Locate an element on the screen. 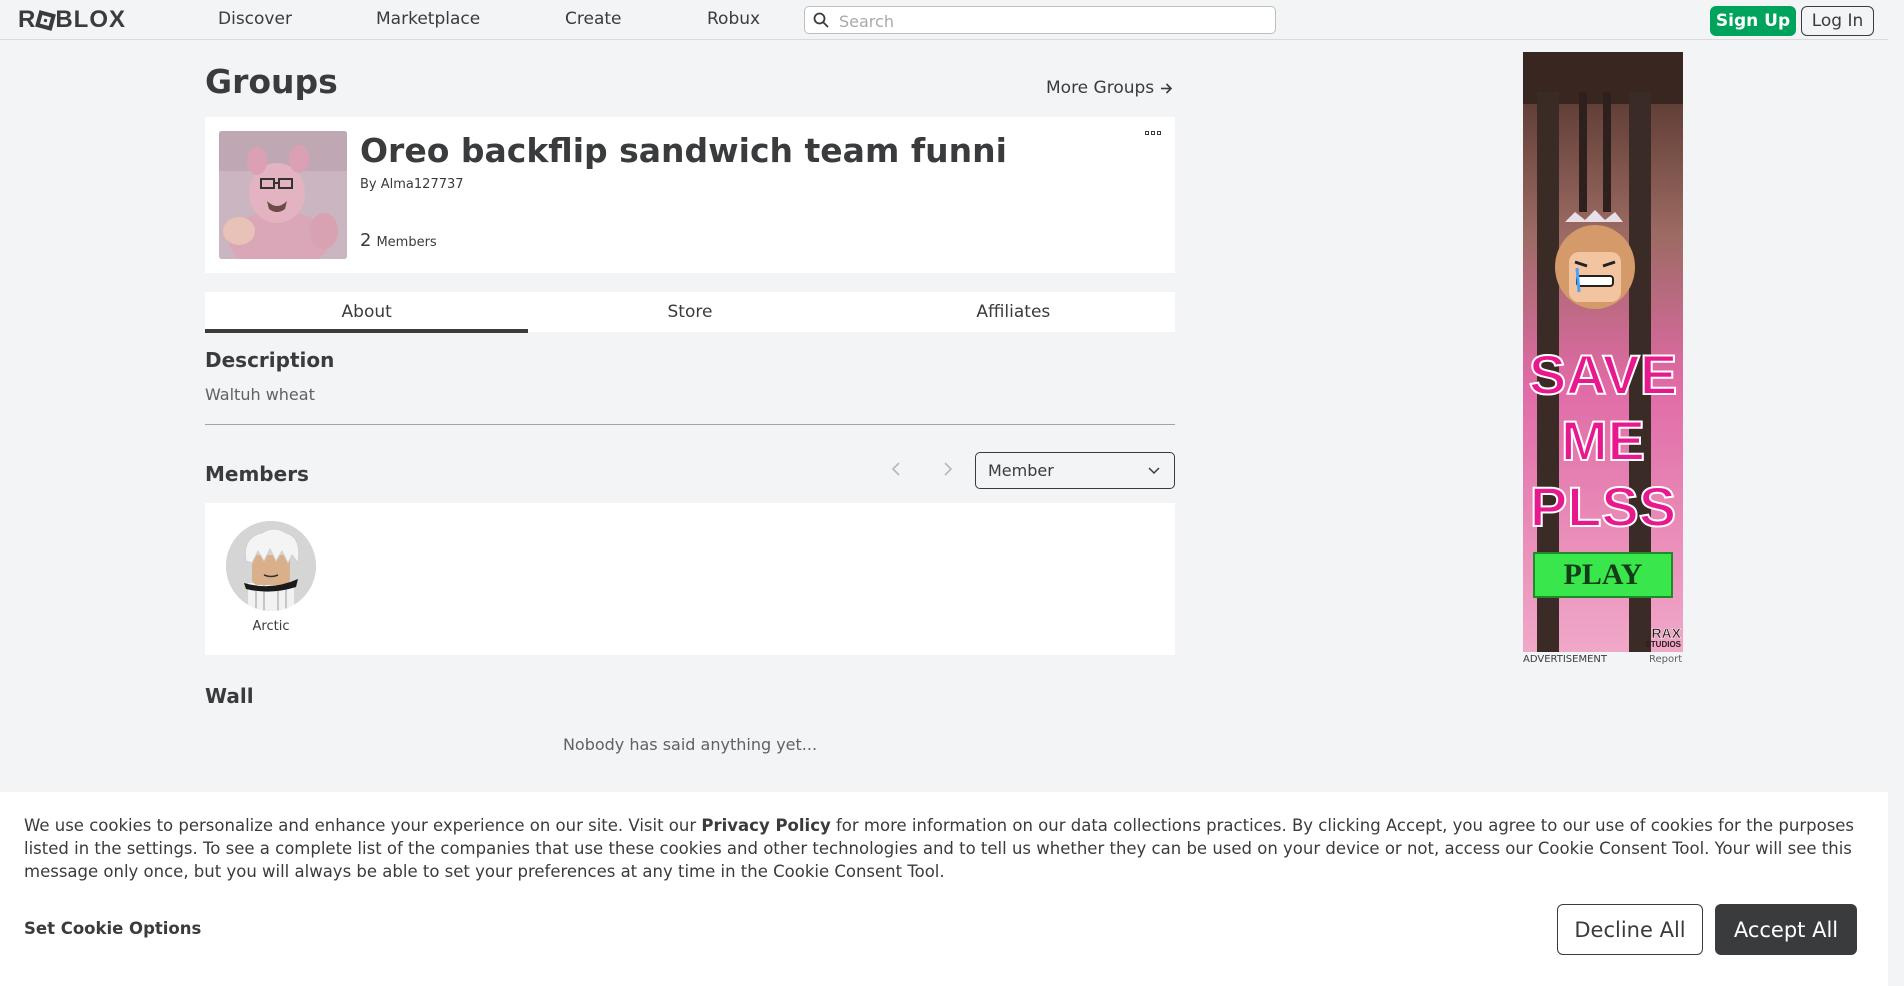  group-owner-line: By Alma127737 is located at coordinates (412, 184).